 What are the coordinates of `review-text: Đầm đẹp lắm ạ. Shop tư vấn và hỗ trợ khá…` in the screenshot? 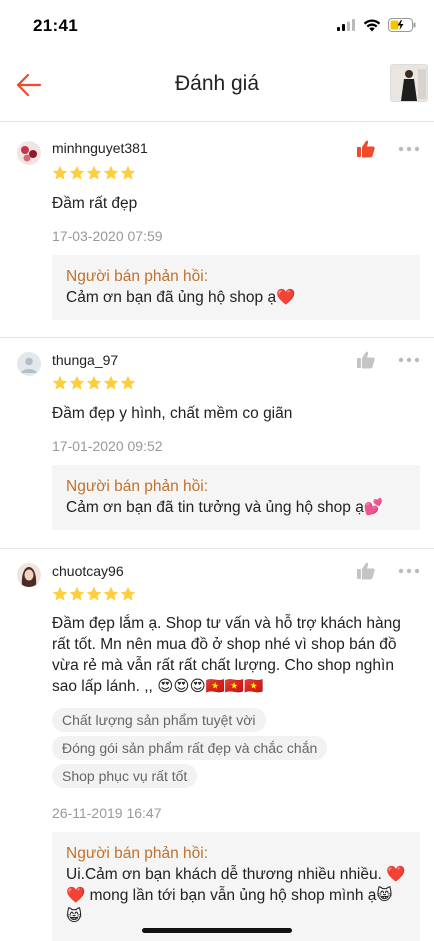 It's located at (226, 655).